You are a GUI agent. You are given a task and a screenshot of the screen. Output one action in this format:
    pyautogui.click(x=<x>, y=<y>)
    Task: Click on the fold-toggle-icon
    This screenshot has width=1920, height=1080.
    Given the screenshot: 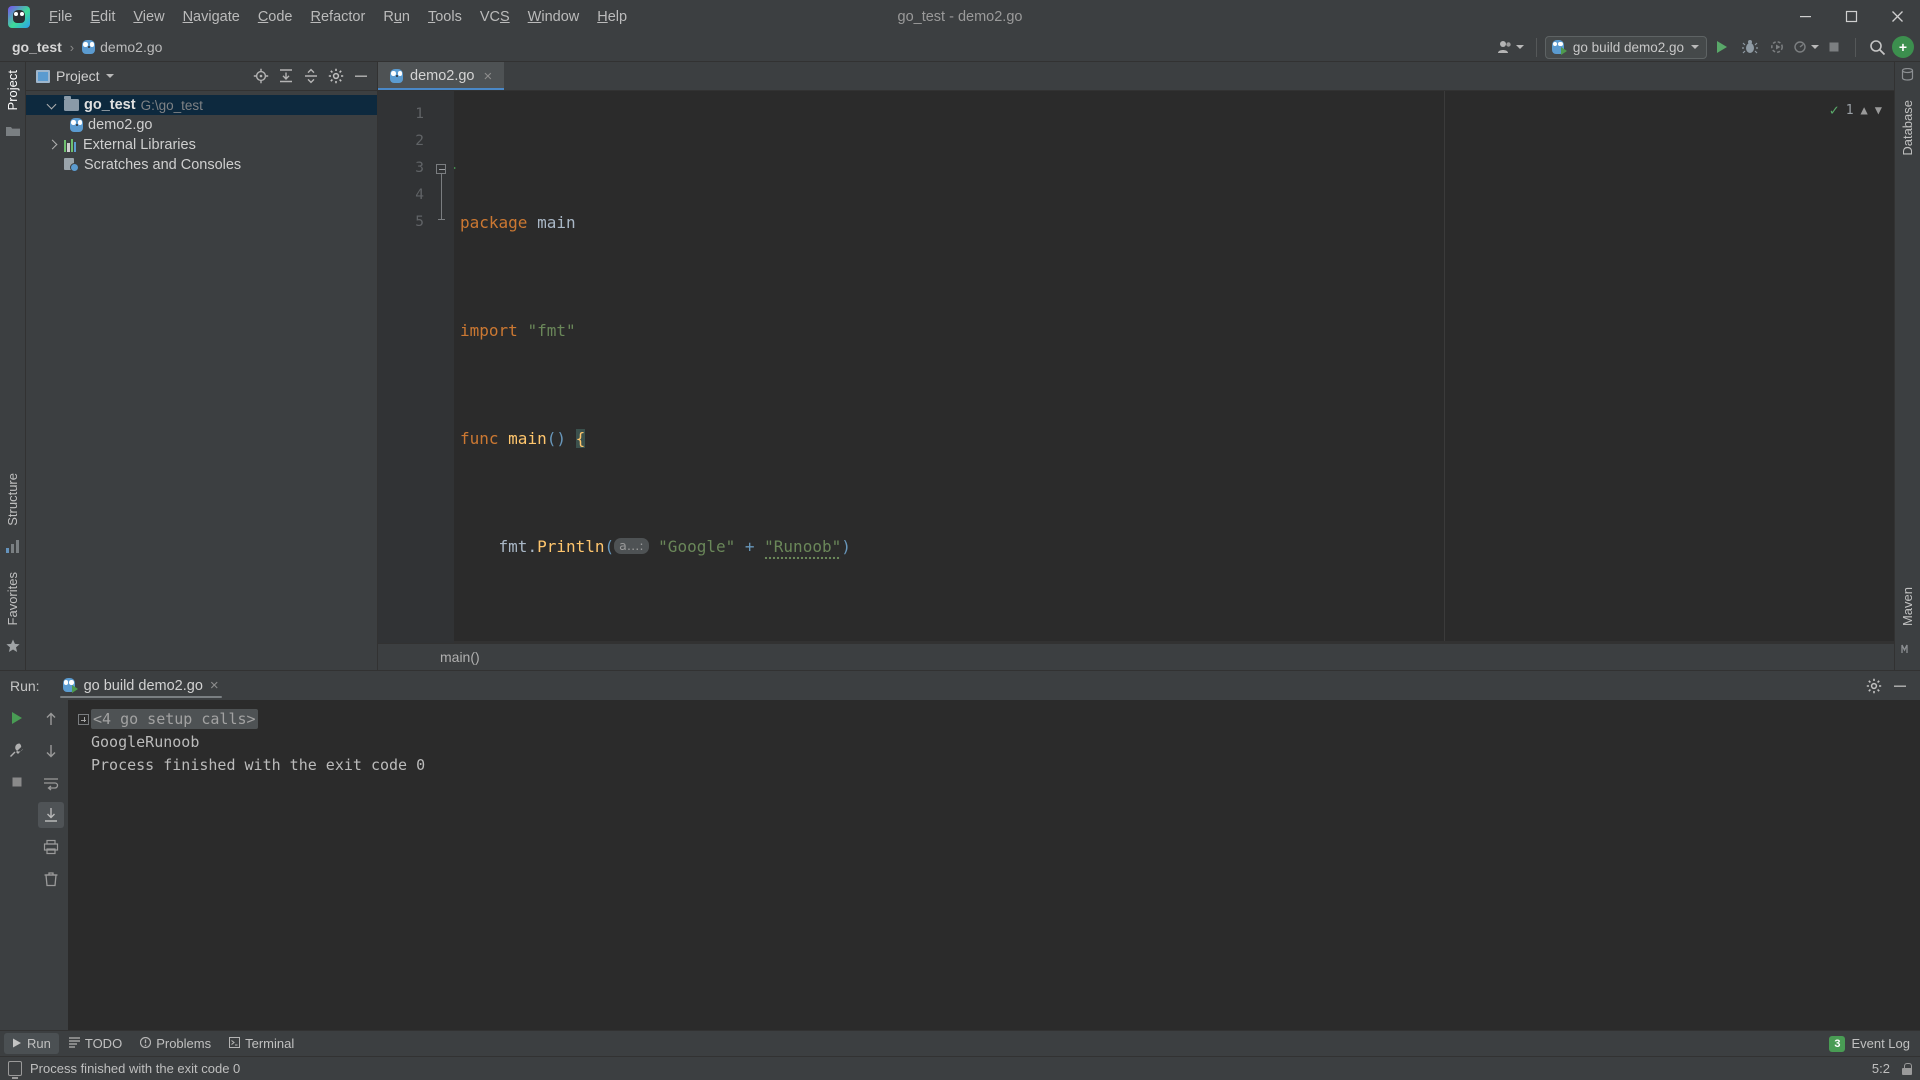 What is the action you would take?
    pyautogui.click(x=441, y=169)
    